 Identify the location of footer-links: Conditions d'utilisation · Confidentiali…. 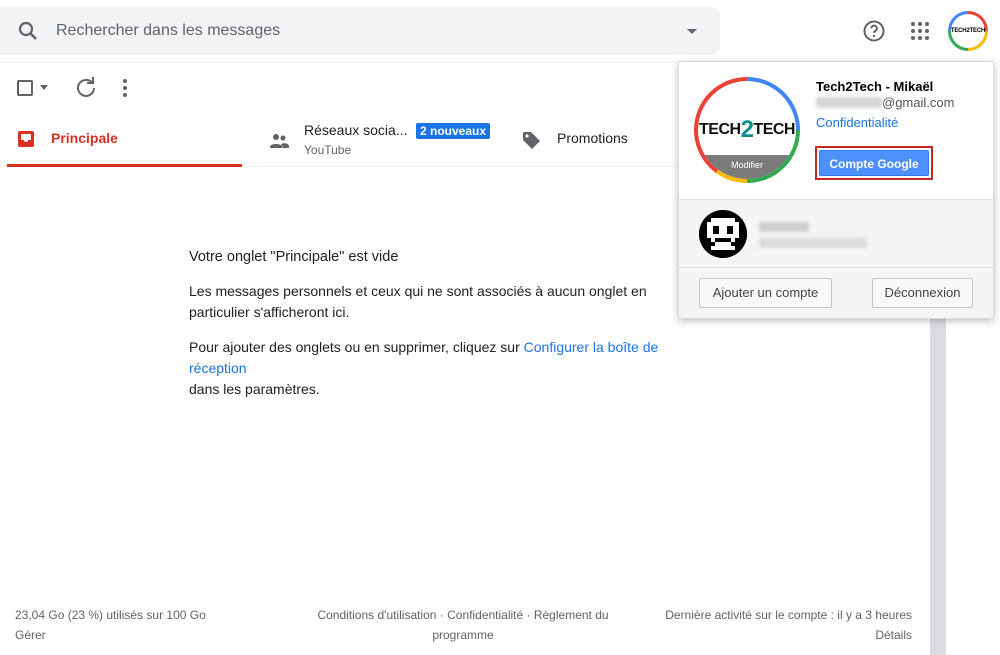
(463, 625).